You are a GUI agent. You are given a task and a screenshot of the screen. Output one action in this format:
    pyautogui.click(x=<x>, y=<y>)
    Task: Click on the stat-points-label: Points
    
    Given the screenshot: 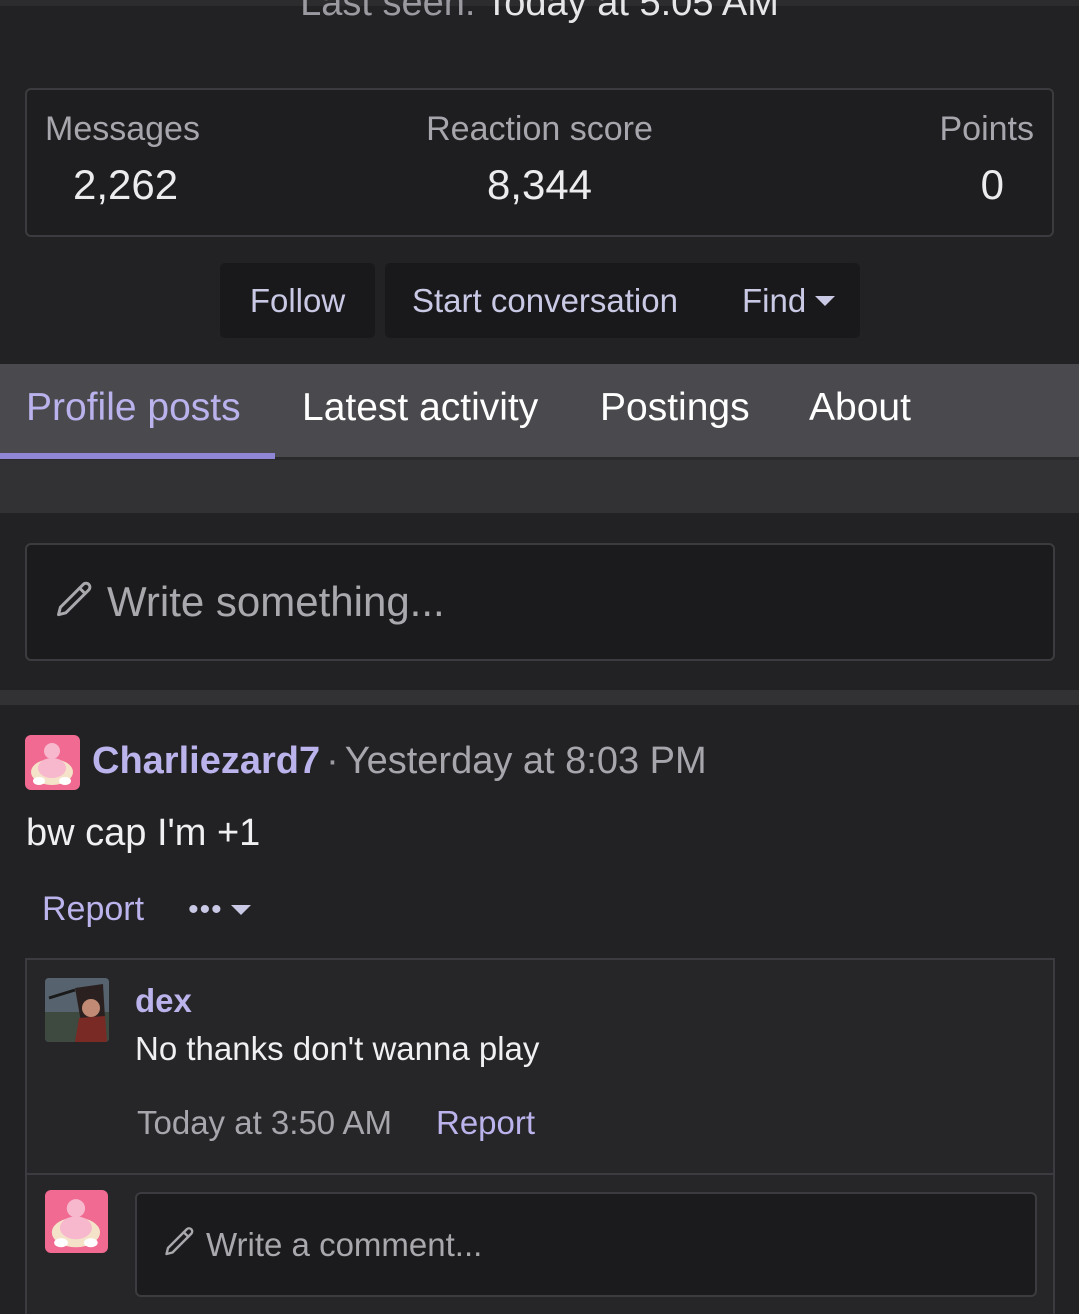 What is the action you would take?
    pyautogui.click(x=987, y=129)
    